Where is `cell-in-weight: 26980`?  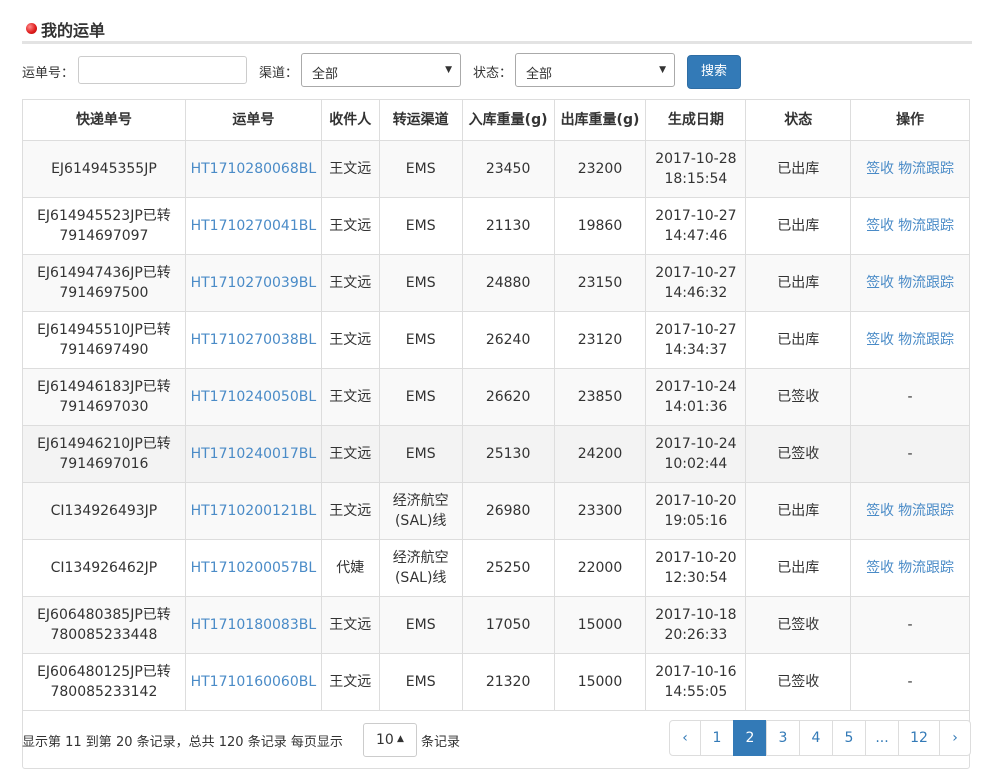 cell-in-weight: 26980 is located at coordinates (508, 511).